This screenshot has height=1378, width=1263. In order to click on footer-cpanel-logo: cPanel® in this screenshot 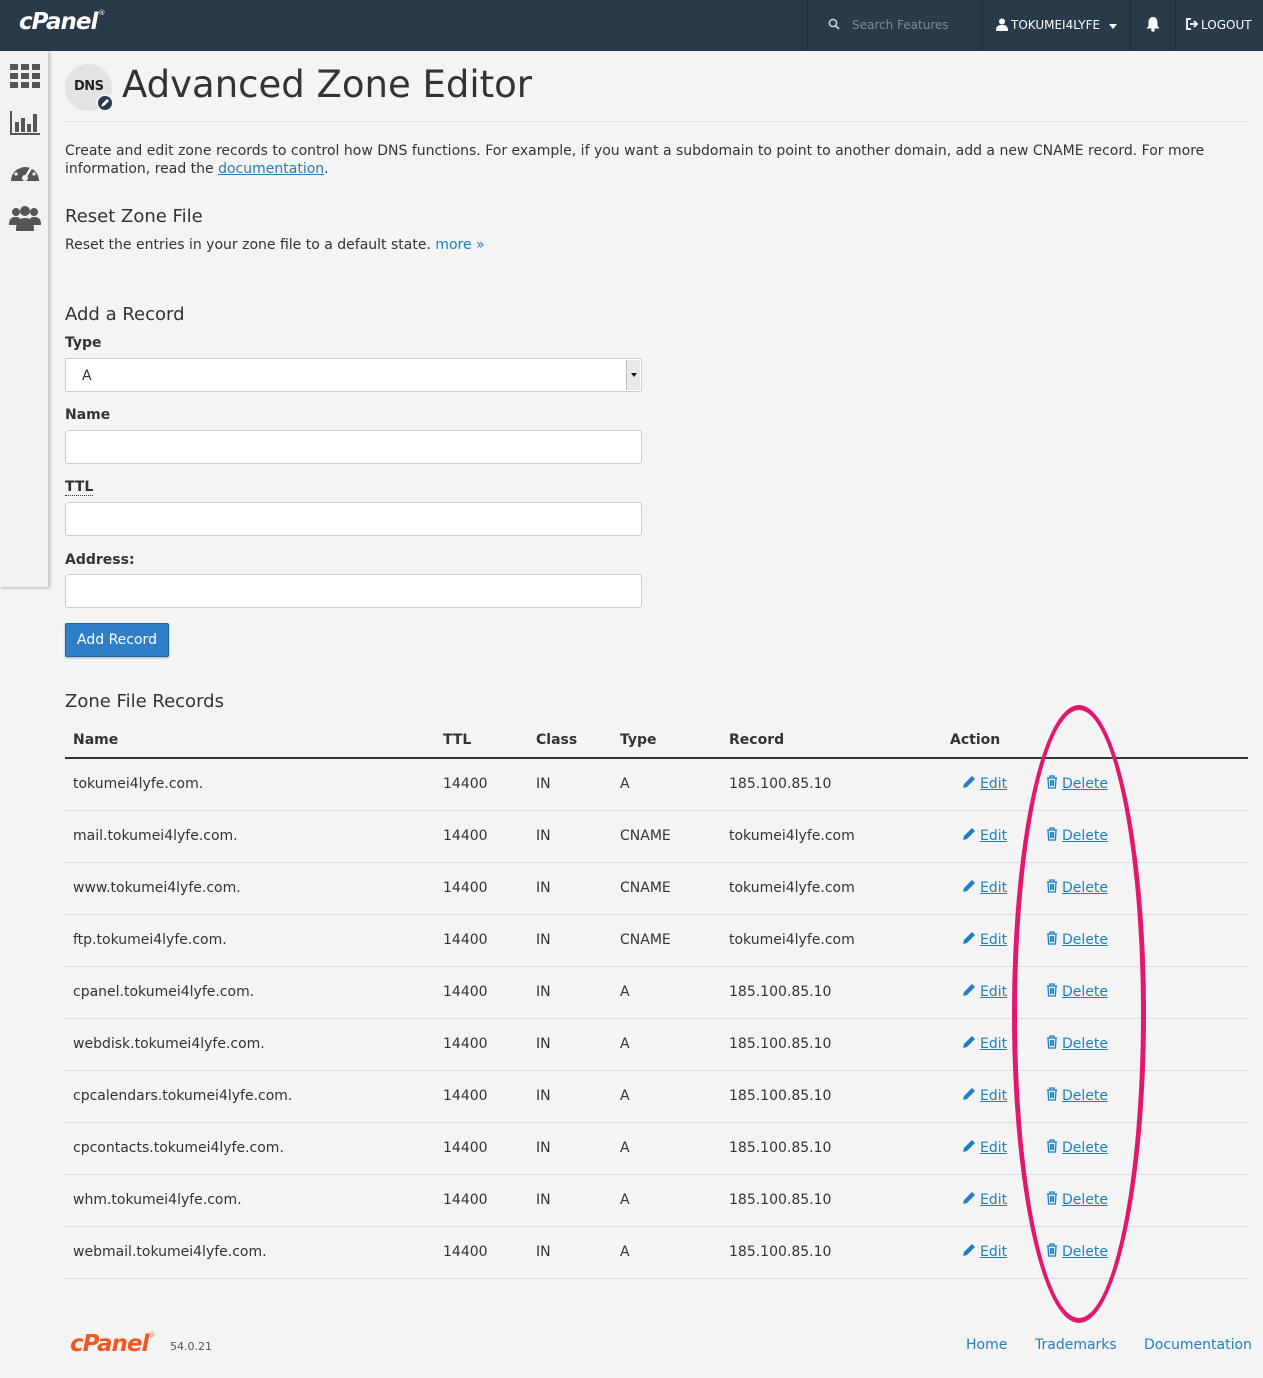, I will do `click(112, 1344)`.